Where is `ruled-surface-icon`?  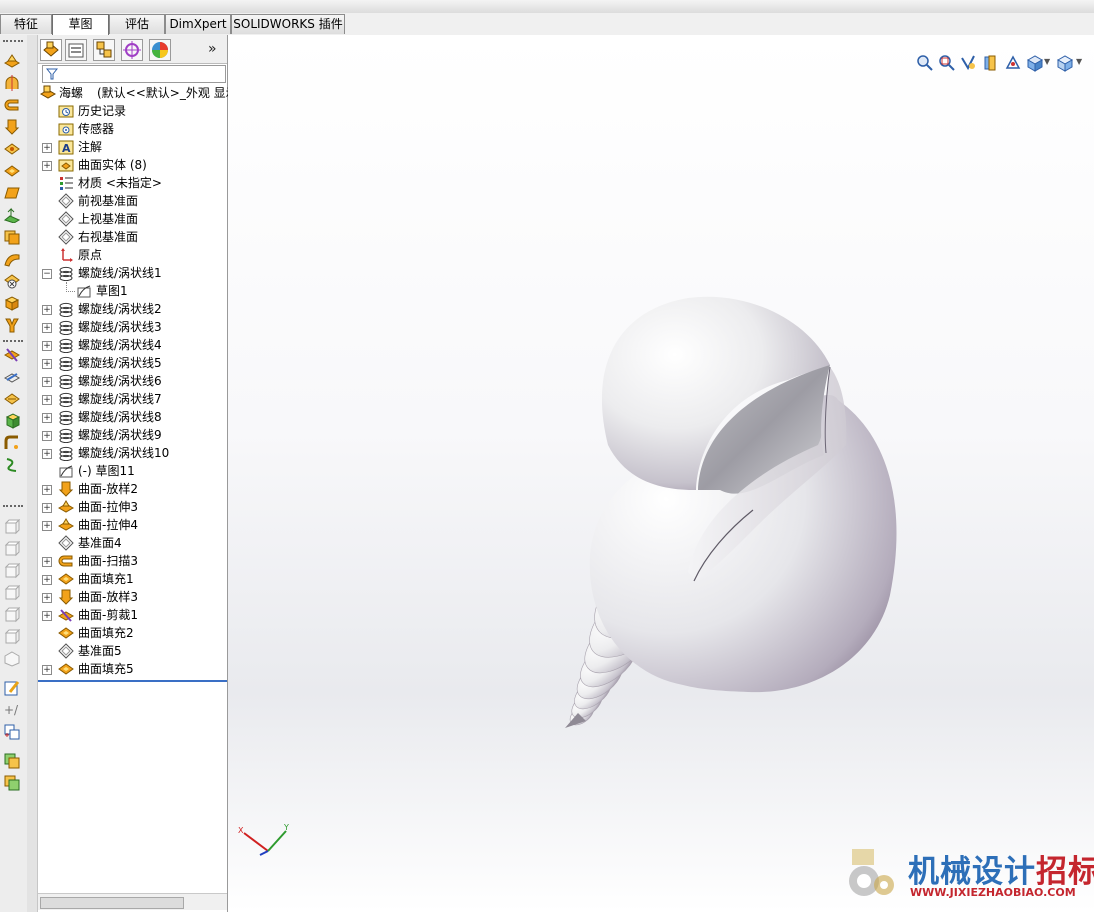 ruled-surface-icon is located at coordinates (12, 237).